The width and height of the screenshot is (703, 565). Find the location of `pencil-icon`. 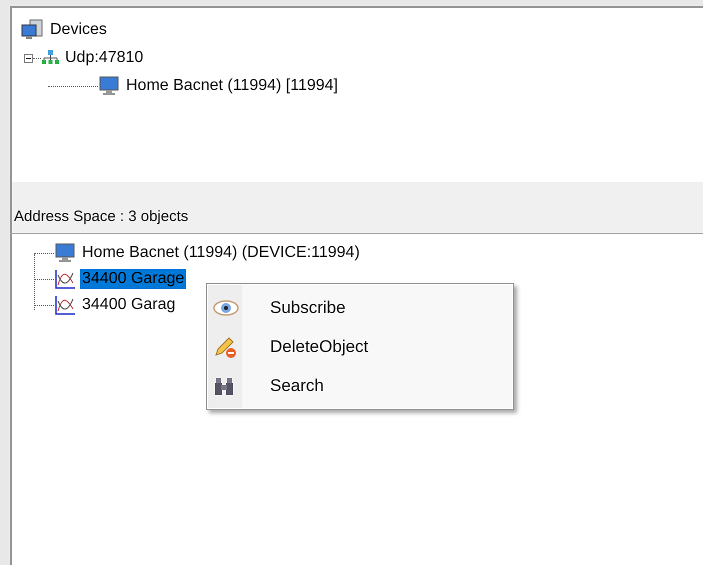

pencil-icon is located at coordinates (226, 346).